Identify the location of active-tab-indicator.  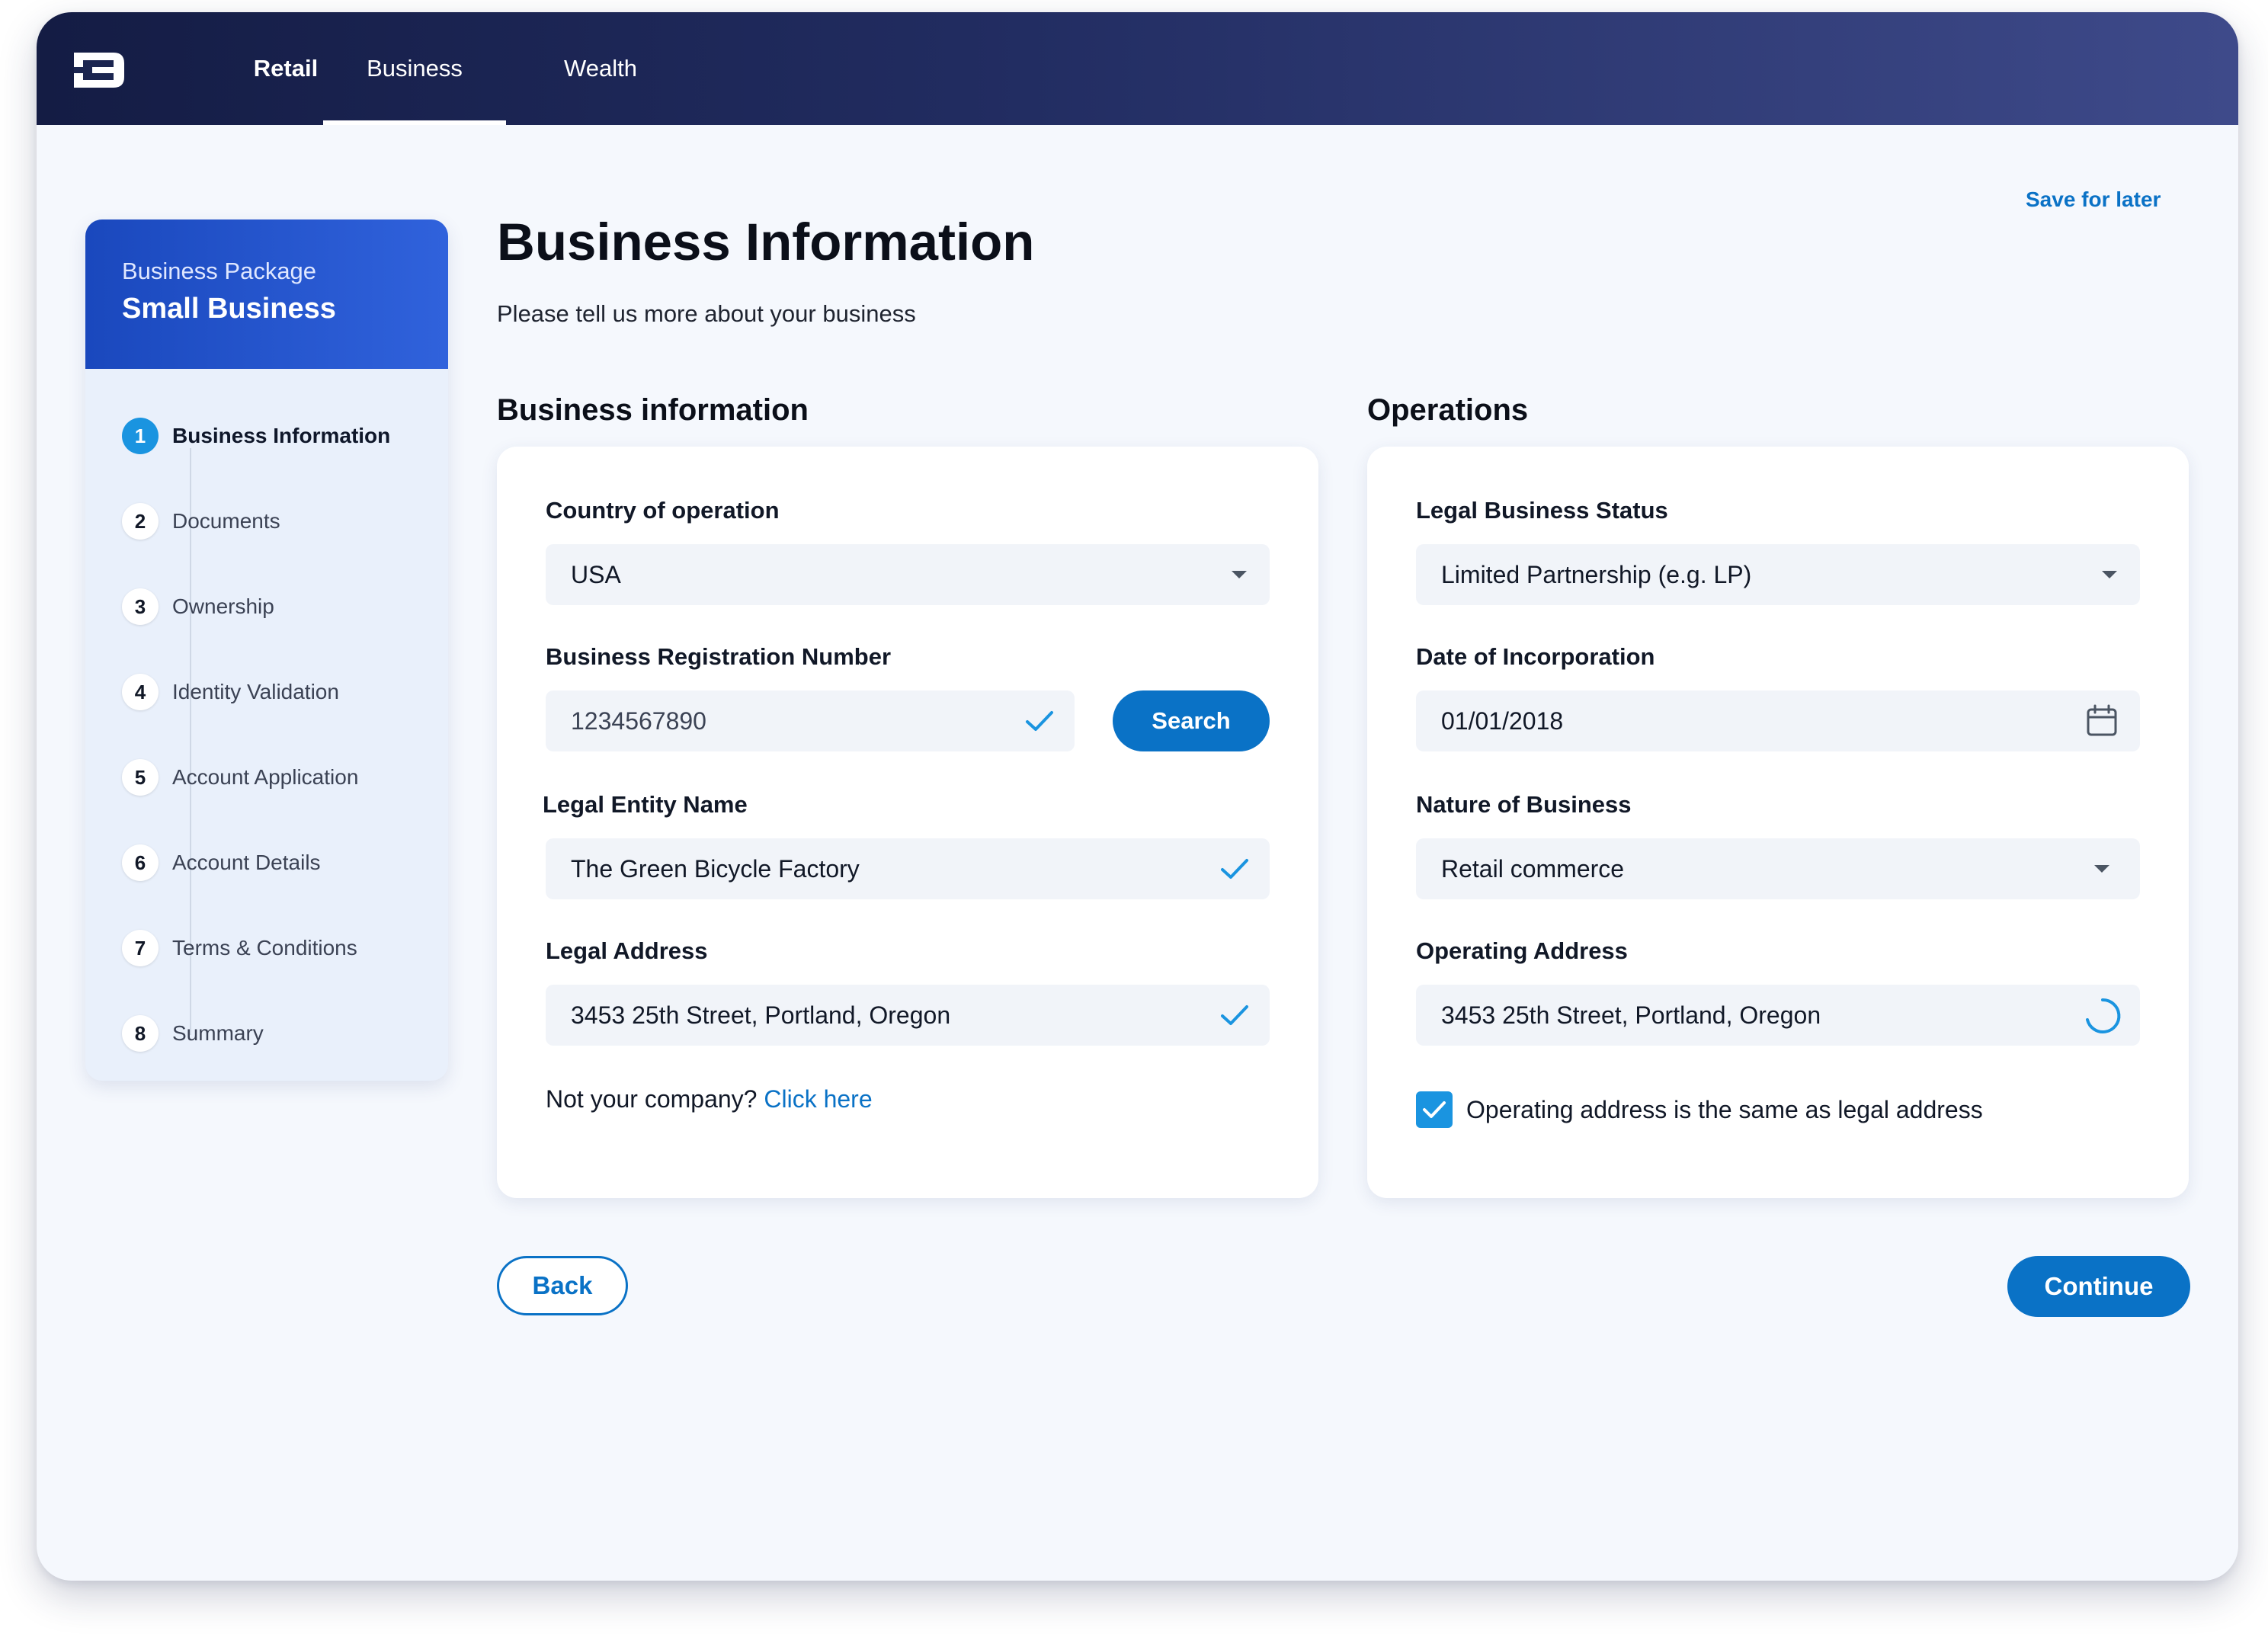
(414, 122).